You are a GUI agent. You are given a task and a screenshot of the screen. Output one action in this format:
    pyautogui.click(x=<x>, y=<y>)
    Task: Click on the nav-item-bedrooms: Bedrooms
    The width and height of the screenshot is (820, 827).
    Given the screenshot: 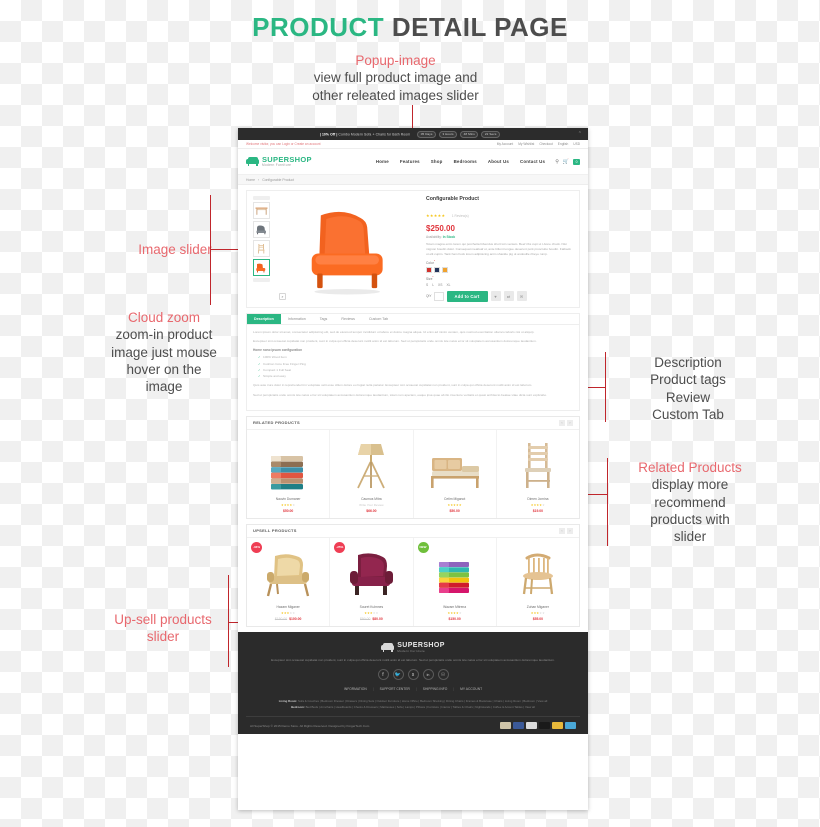 What is the action you would take?
    pyautogui.click(x=465, y=161)
    